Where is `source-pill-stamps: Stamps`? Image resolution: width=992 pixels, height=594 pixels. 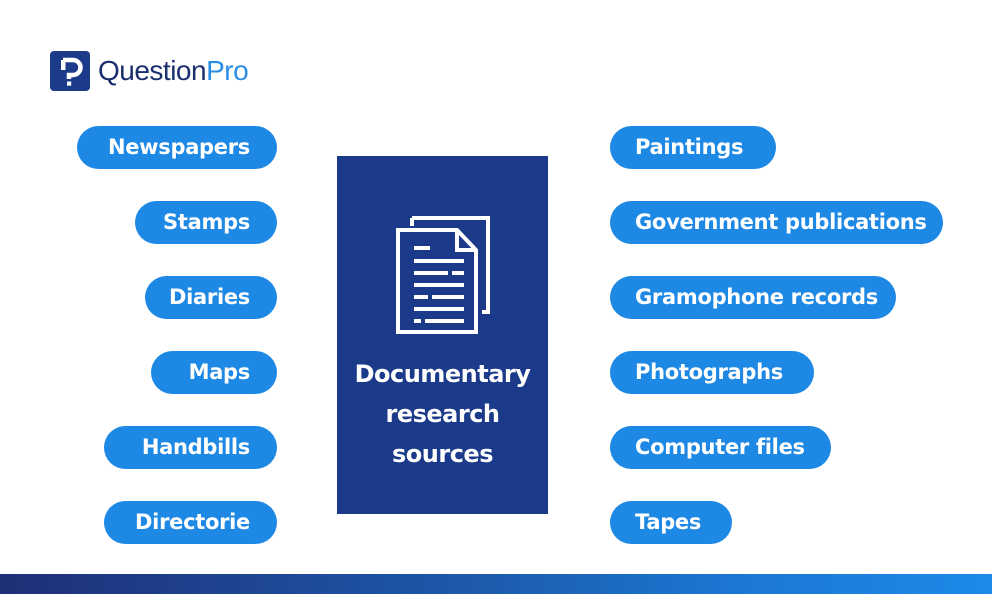 source-pill-stamps: Stamps is located at coordinates (206, 222).